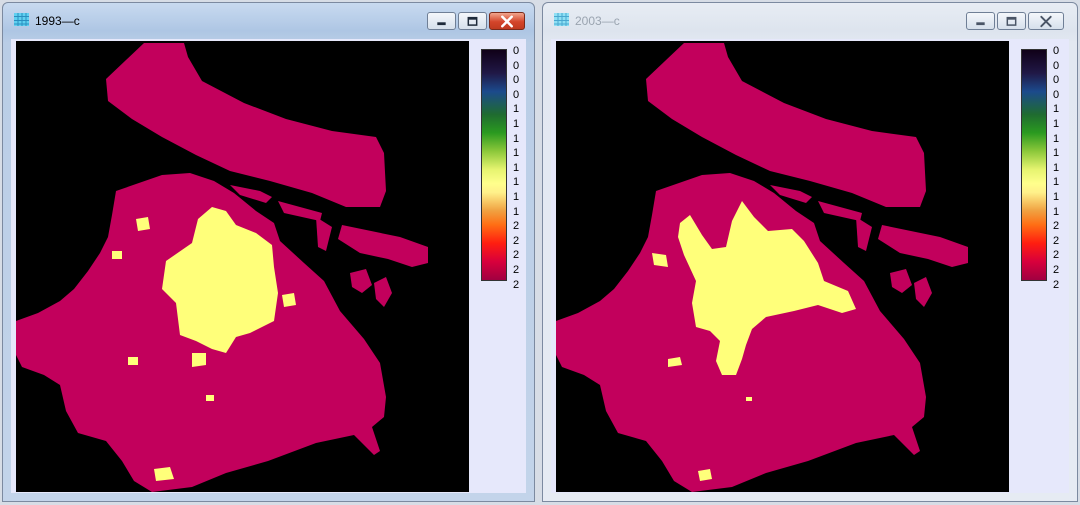  Describe the element at coordinates (57, 21) in the screenshot. I see `window-title: 1993—c` at that location.